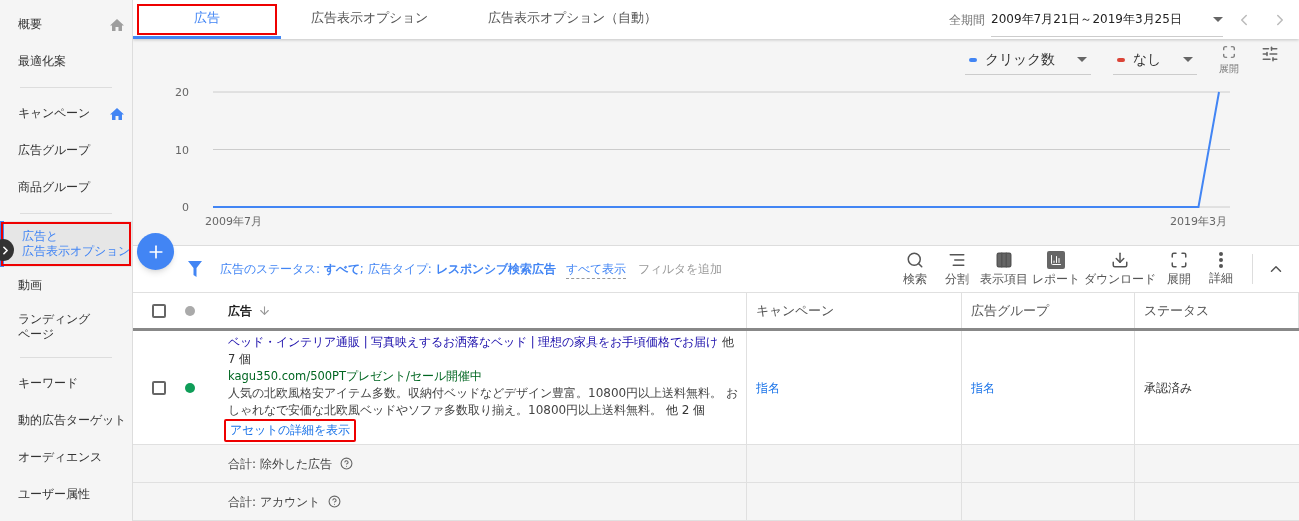  I want to click on expand-button: 展開, so click(1229, 61).